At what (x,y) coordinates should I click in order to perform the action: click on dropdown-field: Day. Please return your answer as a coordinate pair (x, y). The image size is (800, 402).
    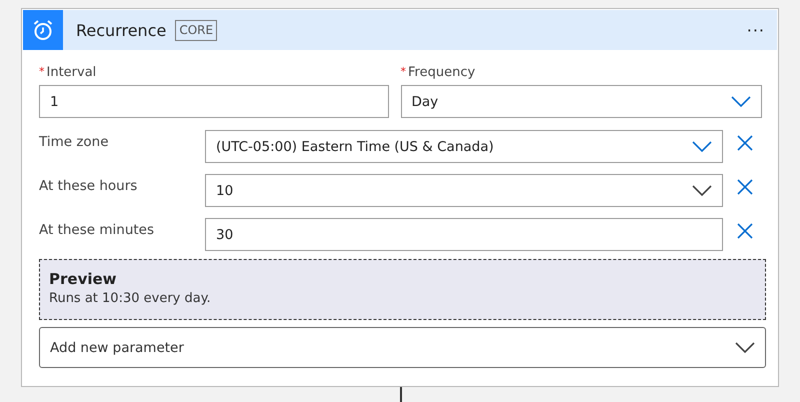
    Looking at the image, I should click on (581, 101).